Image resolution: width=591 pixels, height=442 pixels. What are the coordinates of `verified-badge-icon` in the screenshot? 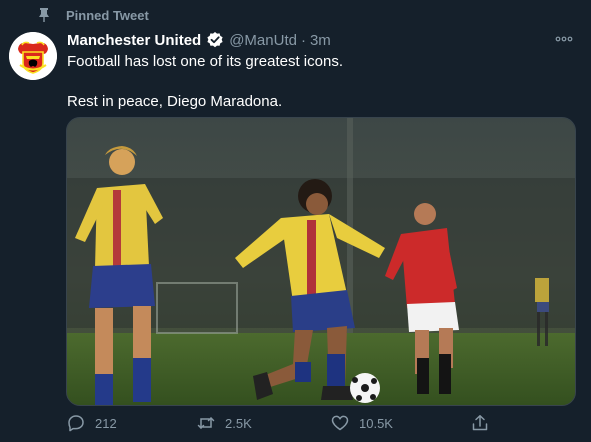 It's located at (215, 40).